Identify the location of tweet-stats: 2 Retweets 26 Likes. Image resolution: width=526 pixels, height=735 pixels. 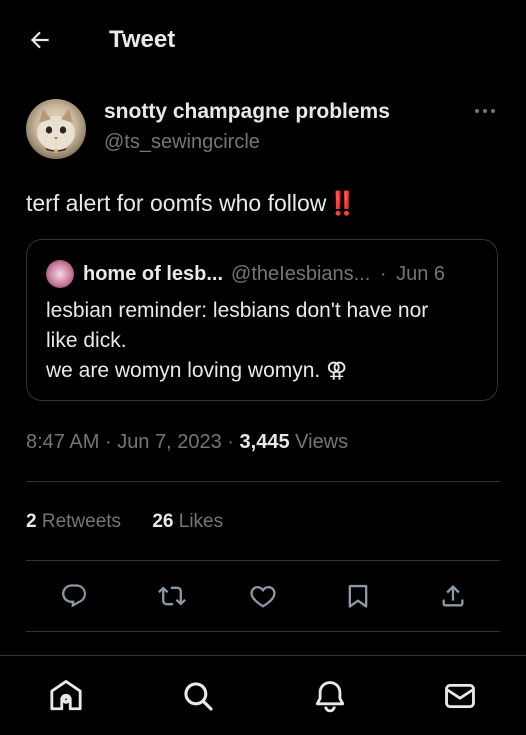
(124, 522).